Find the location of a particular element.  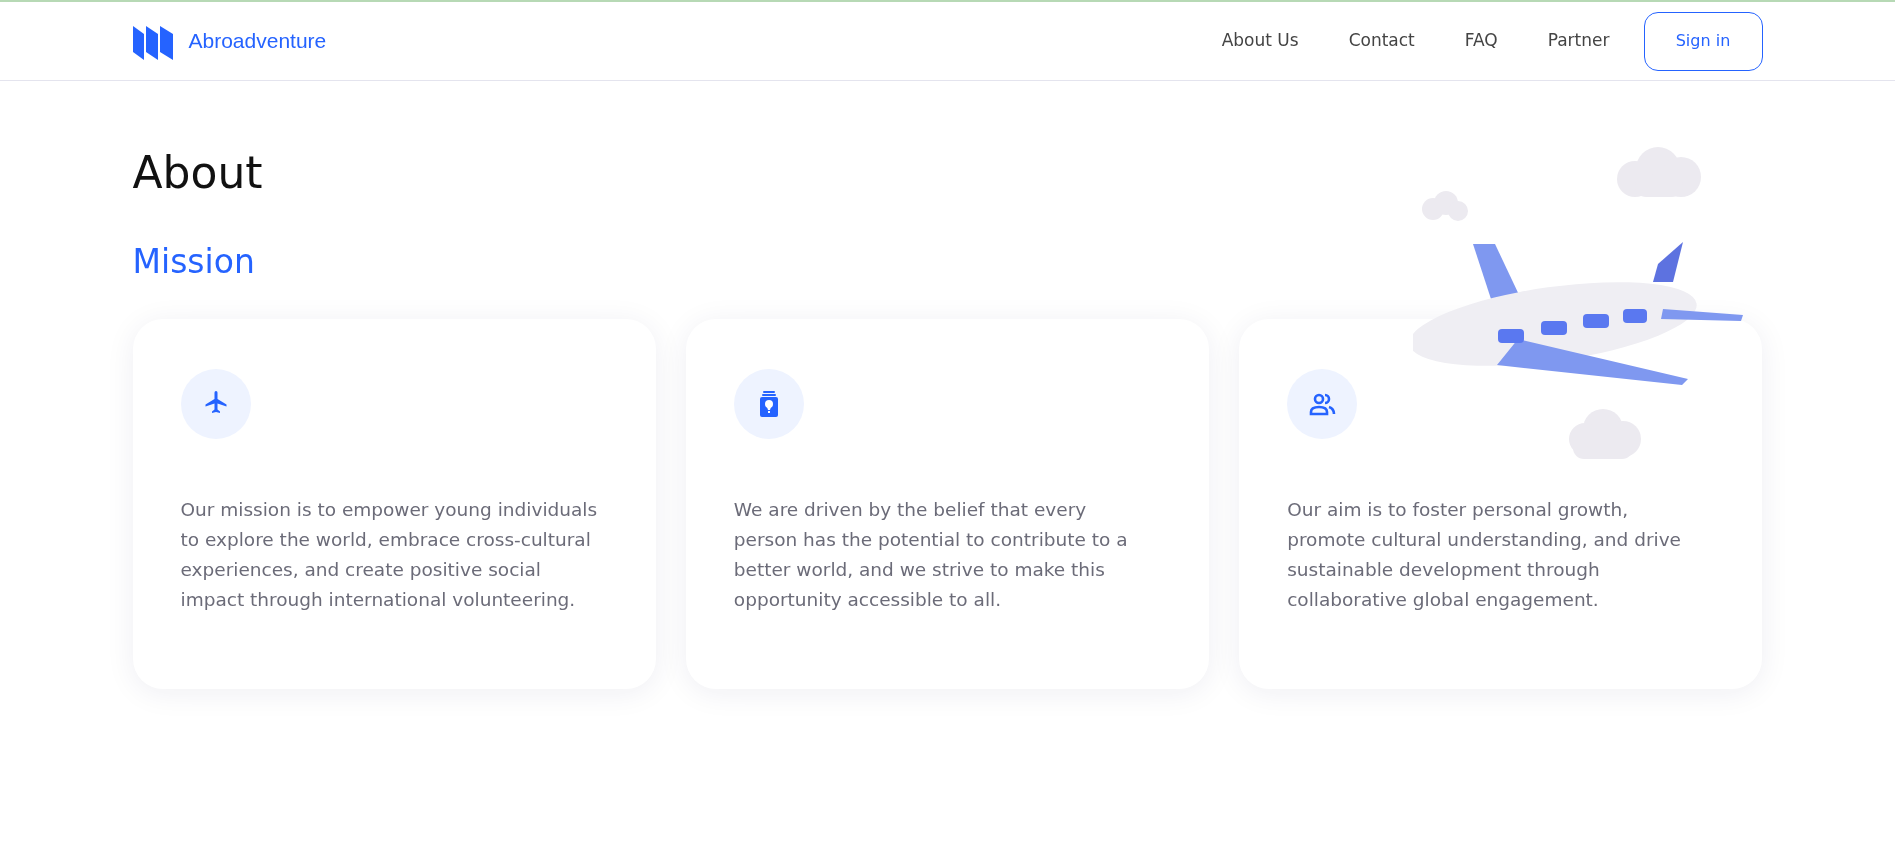

nav-link: Partner is located at coordinates (1578, 41).